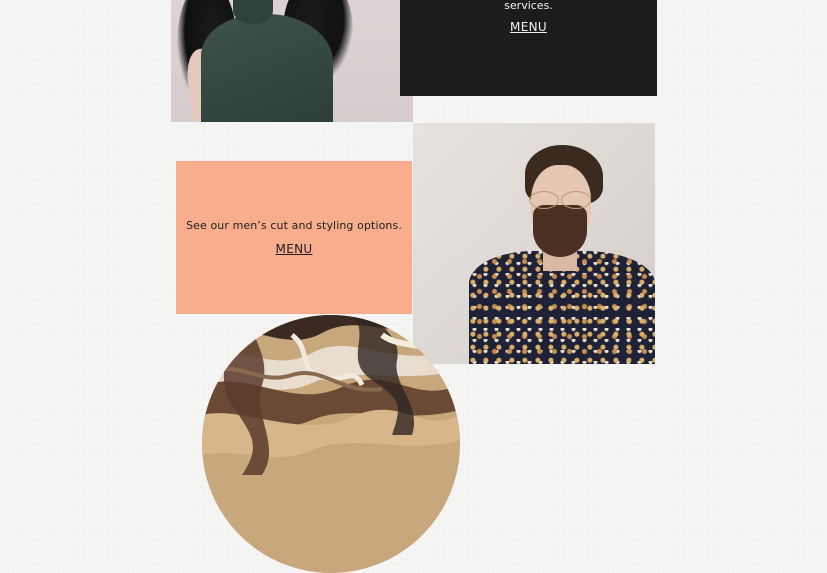 The image size is (827, 573). I want to click on marble-circle-image, so click(331, 444).